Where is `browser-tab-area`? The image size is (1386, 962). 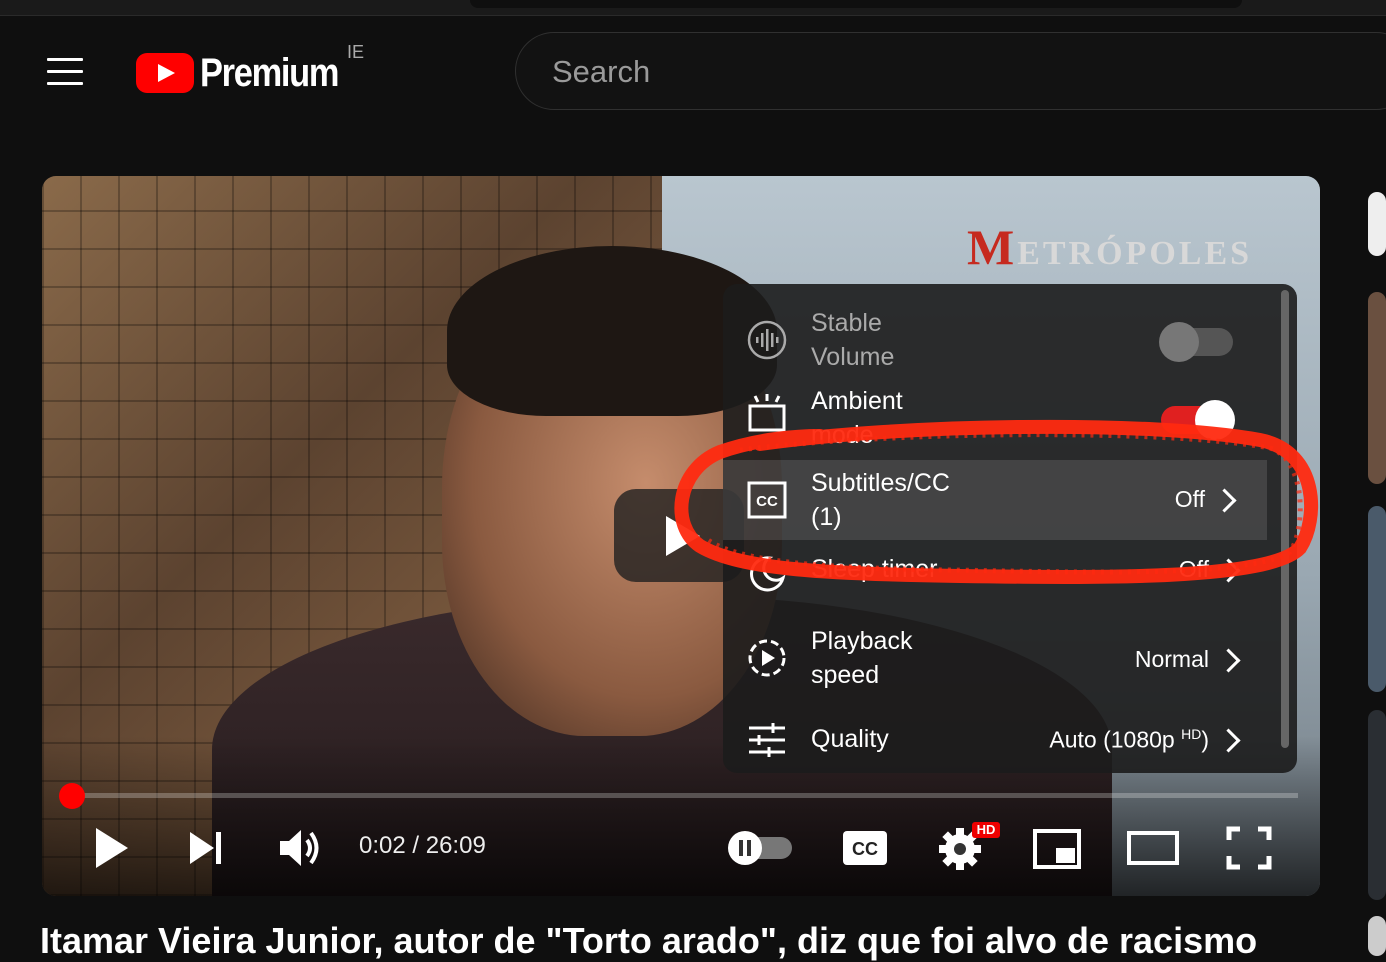 browser-tab-area is located at coordinates (856, 4).